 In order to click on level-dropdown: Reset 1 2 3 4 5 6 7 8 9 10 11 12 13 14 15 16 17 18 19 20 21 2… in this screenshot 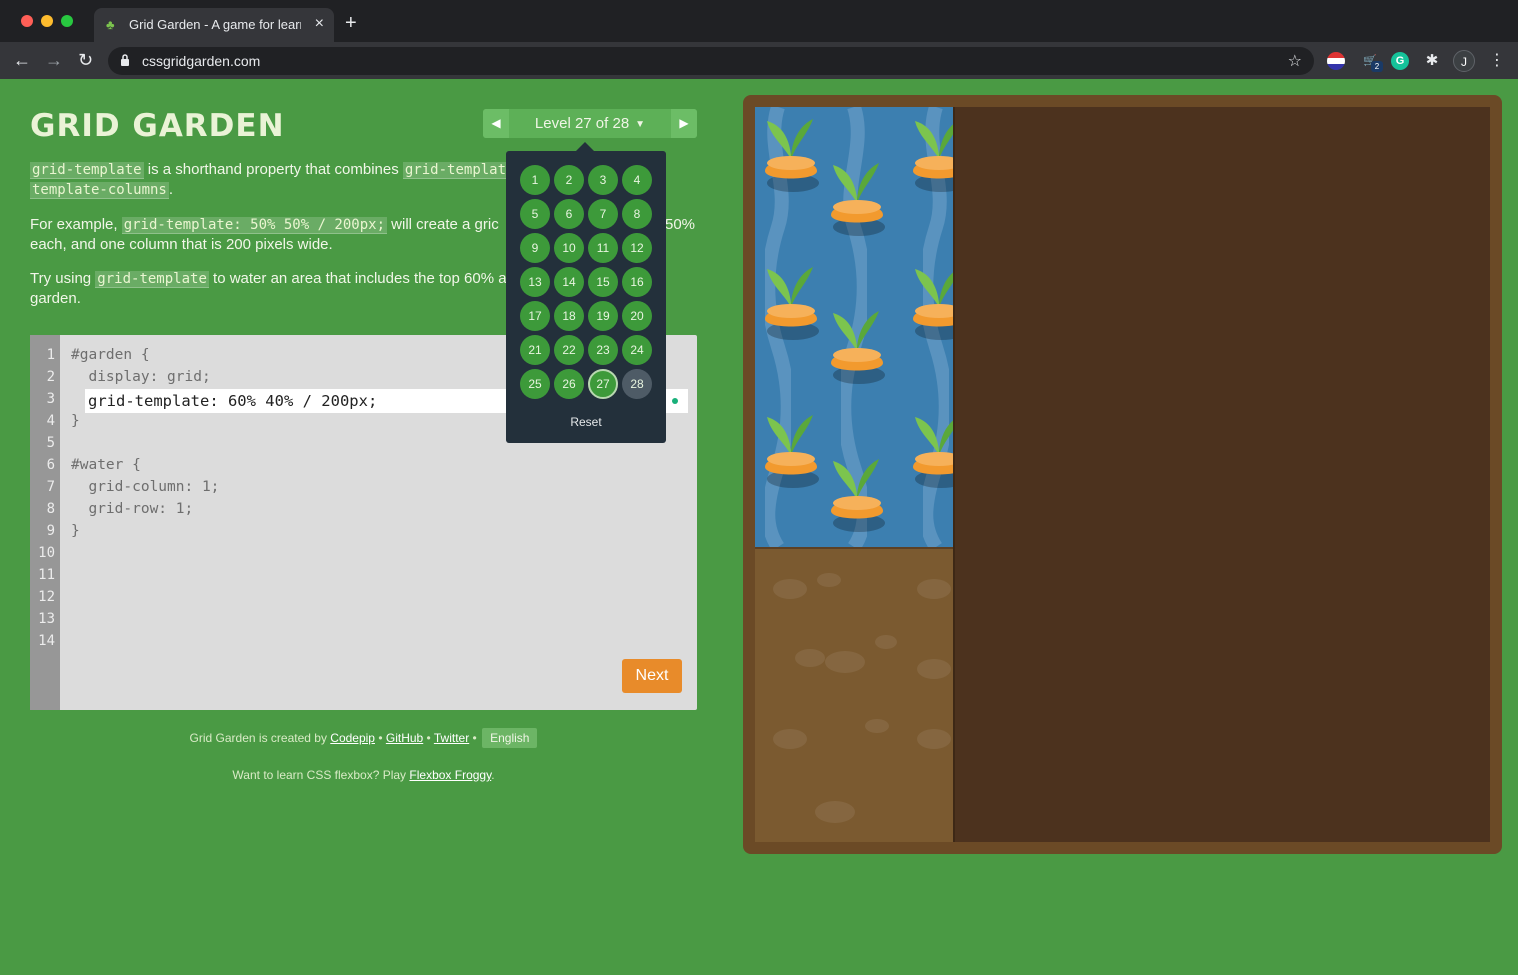, I will do `click(586, 292)`.